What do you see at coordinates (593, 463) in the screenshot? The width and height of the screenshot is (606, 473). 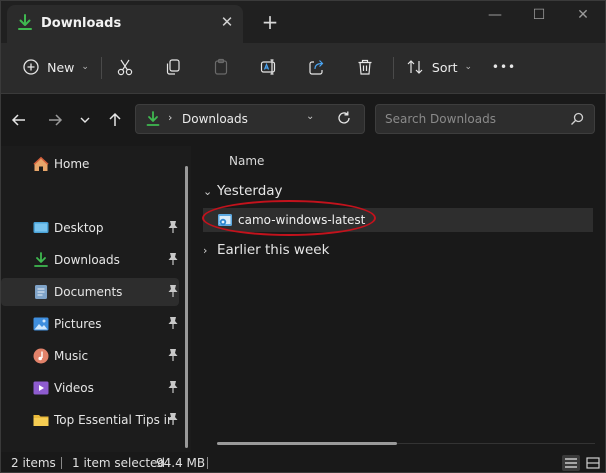 I see `tiles-view-icon` at bounding box center [593, 463].